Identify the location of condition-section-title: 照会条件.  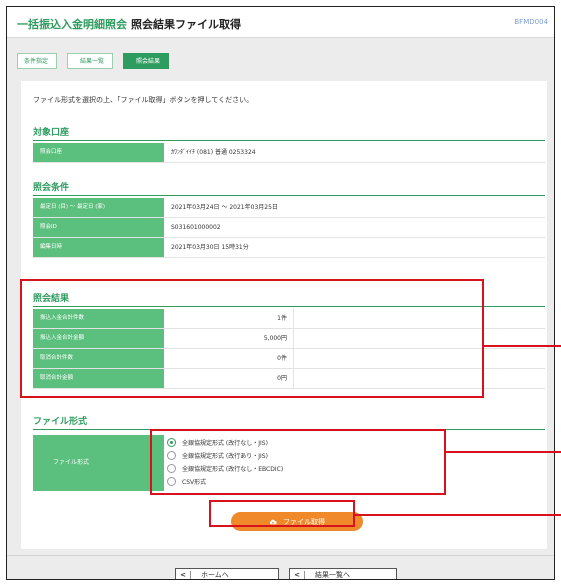
(51, 188).